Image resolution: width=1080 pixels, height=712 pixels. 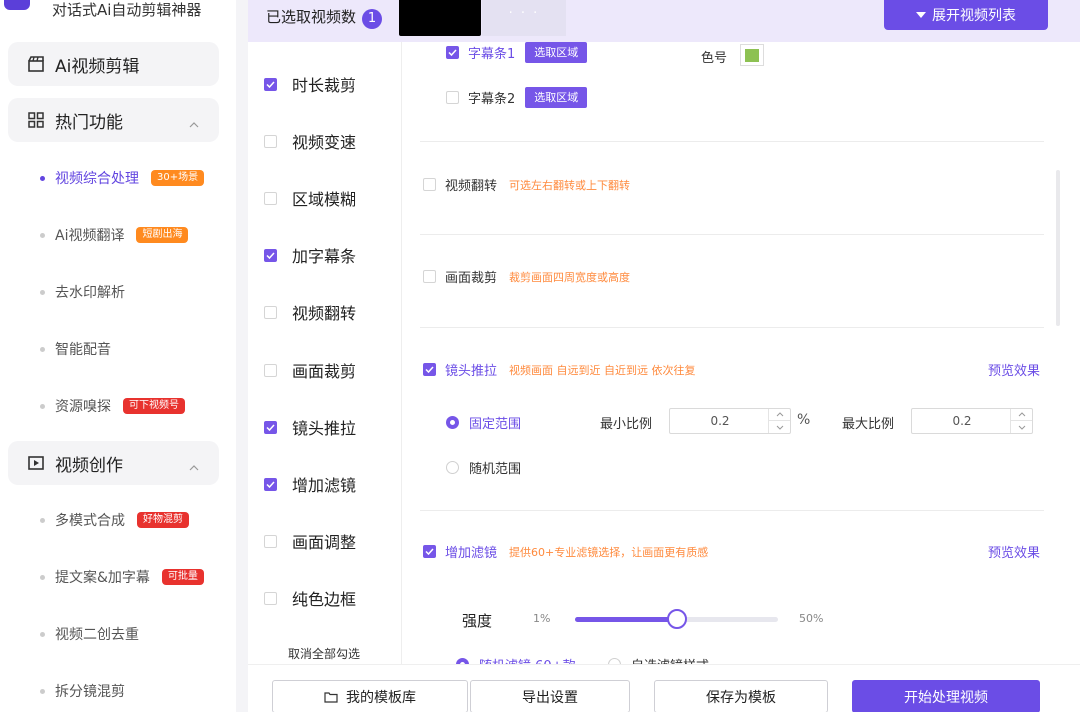 What do you see at coordinates (324, 653) in the screenshot?
I see `cancel-all-link: 取消全部勾选` at bounding box center [324, 653].